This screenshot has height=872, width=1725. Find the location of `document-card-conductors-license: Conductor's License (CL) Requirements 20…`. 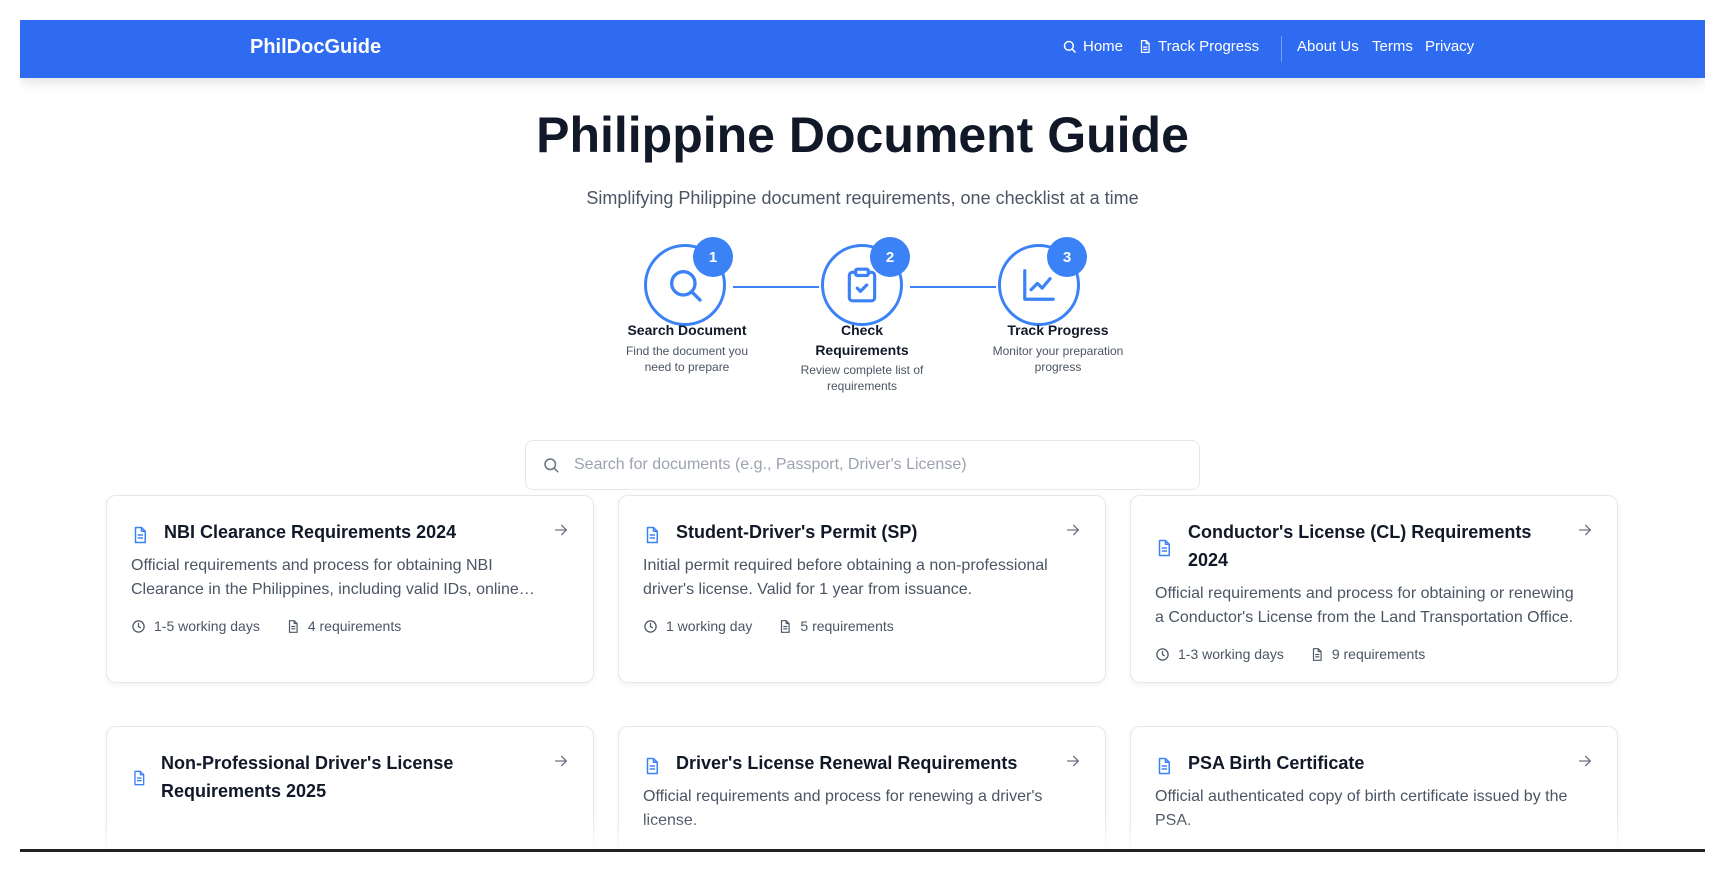

document-card-conductors-license: Conductor's License (CL) Requirements 20… is located at coordinates (1374, 589).